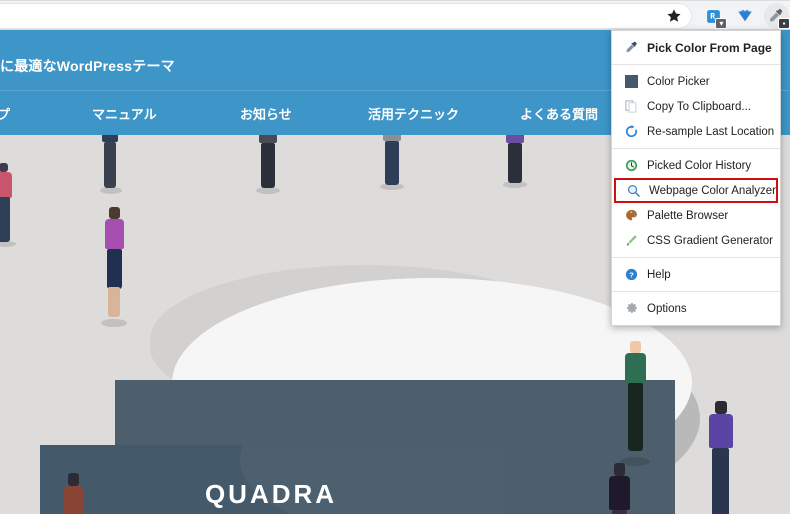  Describe the element at coordinates (87, 66) in the screenshot. I see `site-tagline: に最適なWordPressテーマ` at that location.